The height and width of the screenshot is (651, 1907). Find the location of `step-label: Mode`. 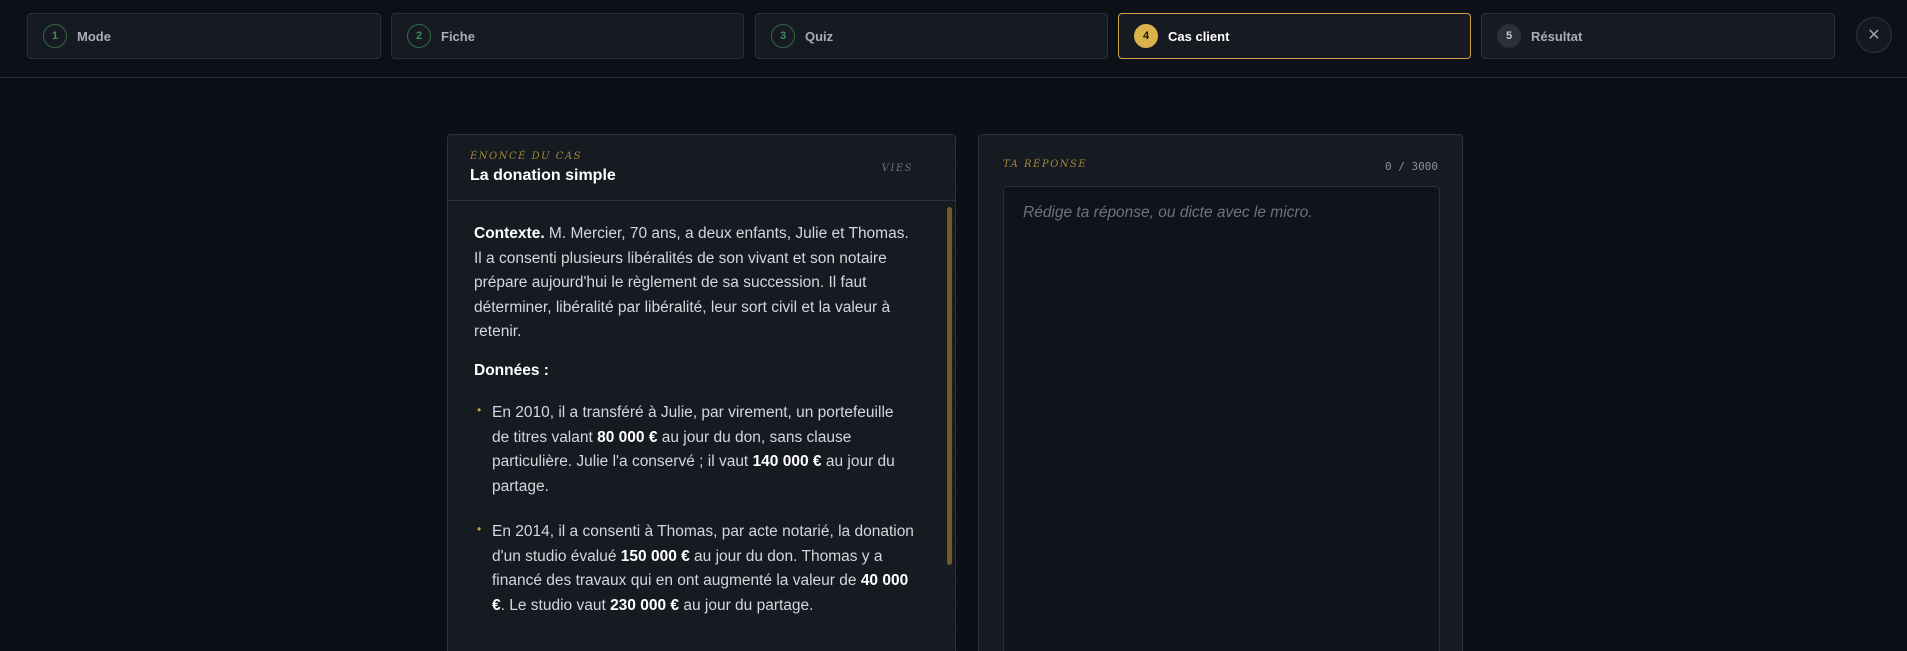

step-label: Mode is located at coordinates (94, 36).